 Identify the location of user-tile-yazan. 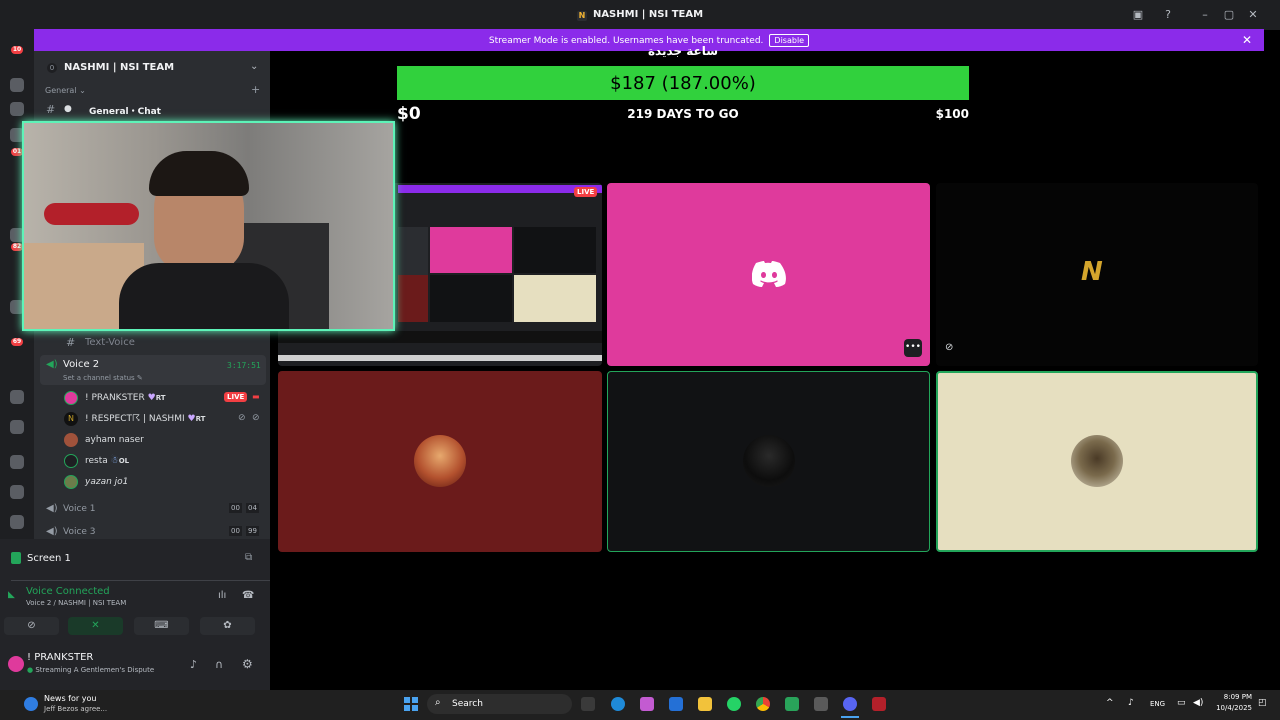
(1097, 461).